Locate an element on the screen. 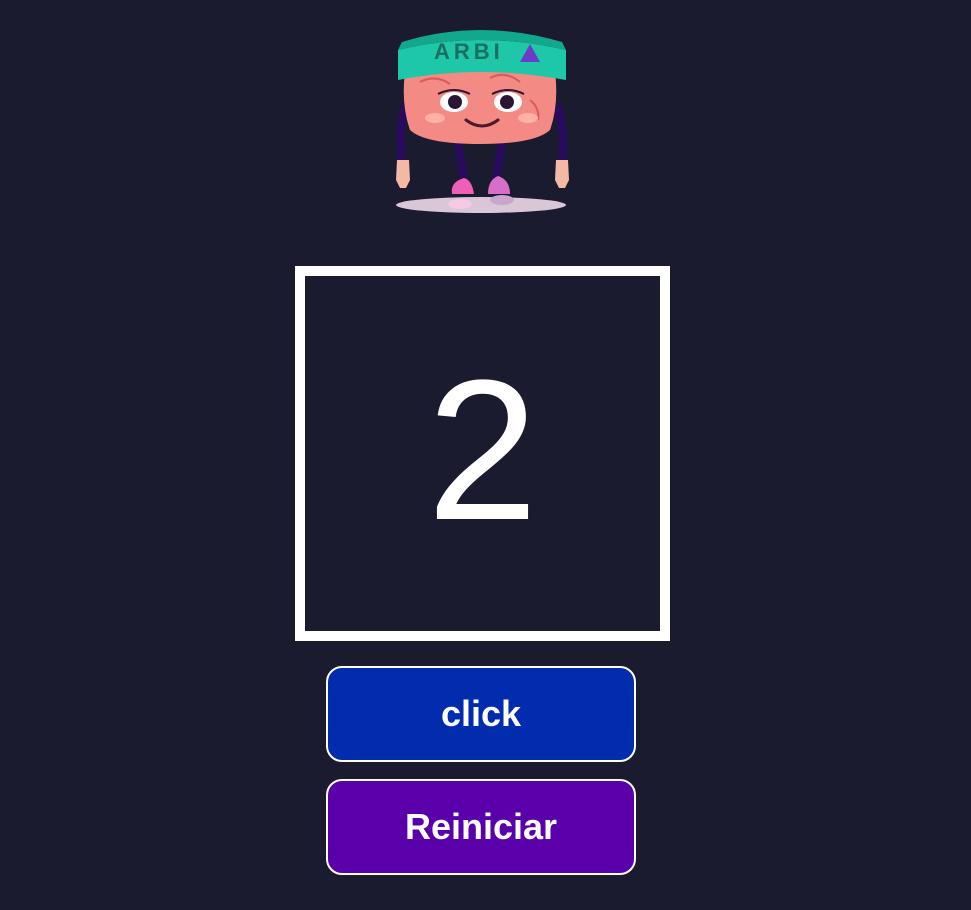  brain-mascot-icon: ARBI is located at coordinates (480, 117).